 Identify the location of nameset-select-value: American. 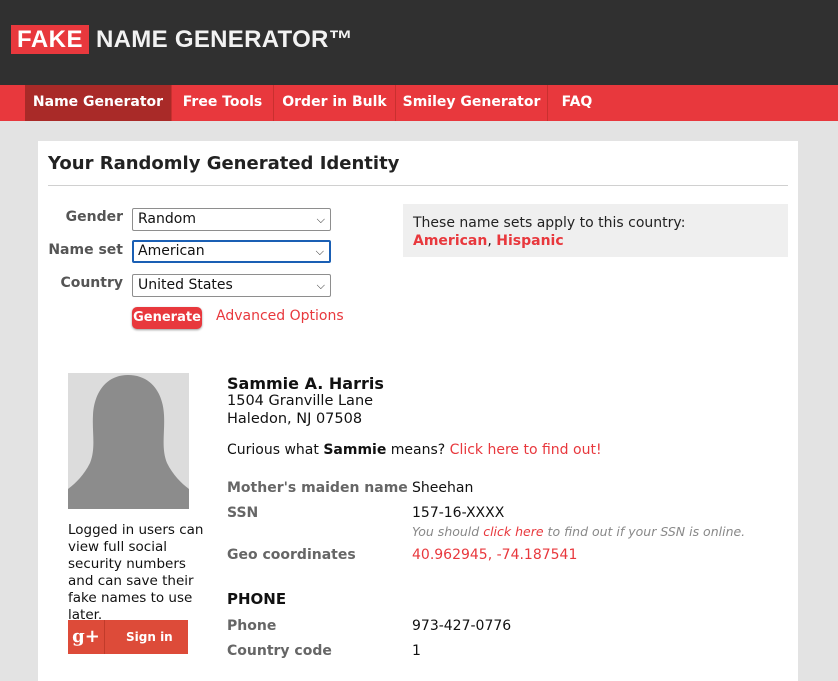
(171, 251).